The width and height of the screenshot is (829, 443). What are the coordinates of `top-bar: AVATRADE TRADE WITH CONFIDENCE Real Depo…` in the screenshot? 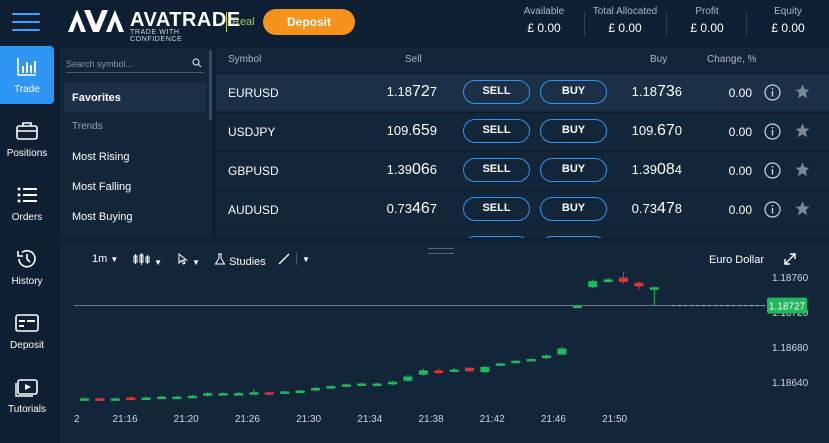 It's located at (414, 23).